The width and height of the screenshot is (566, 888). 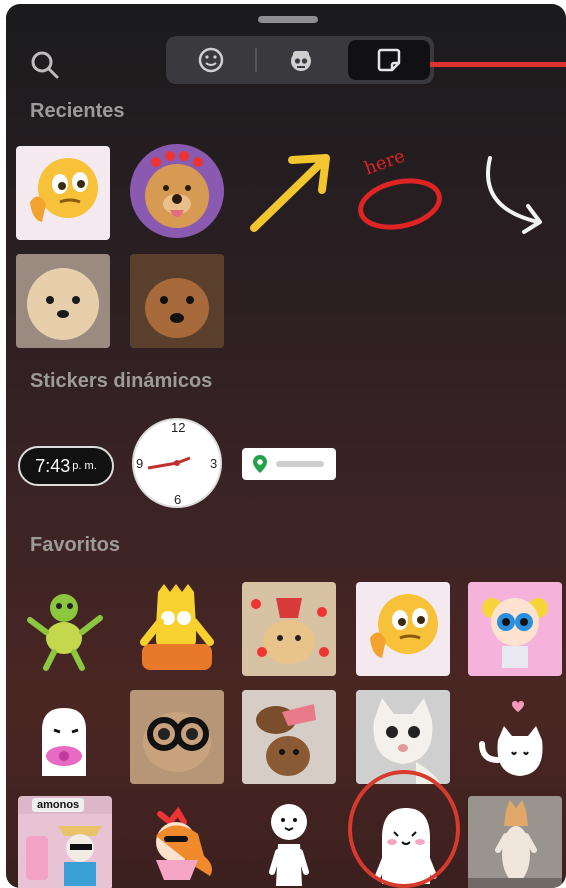 What do you see at coordinates (511, 738) in the screenshot?
I see `cat-heart-icon` at bounding box center [511, 738].